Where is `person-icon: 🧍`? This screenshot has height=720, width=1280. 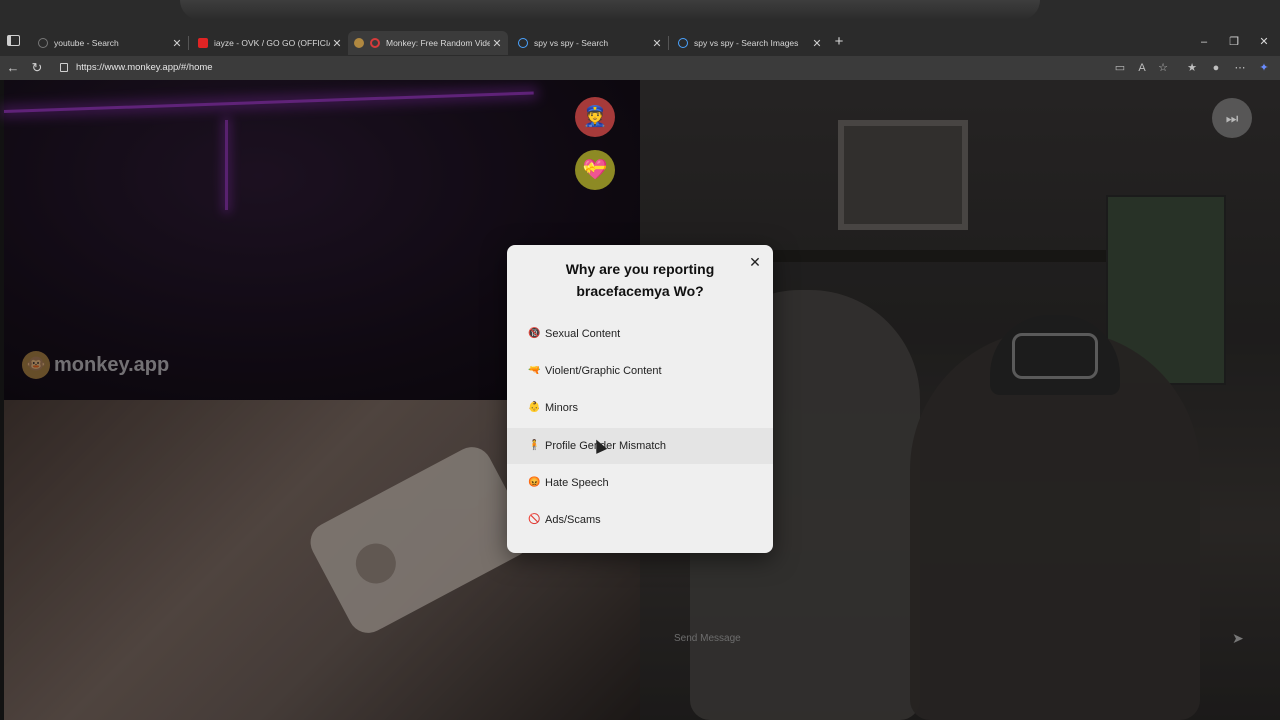
person-icon: 🧍 is located at coordinates (534, 445).